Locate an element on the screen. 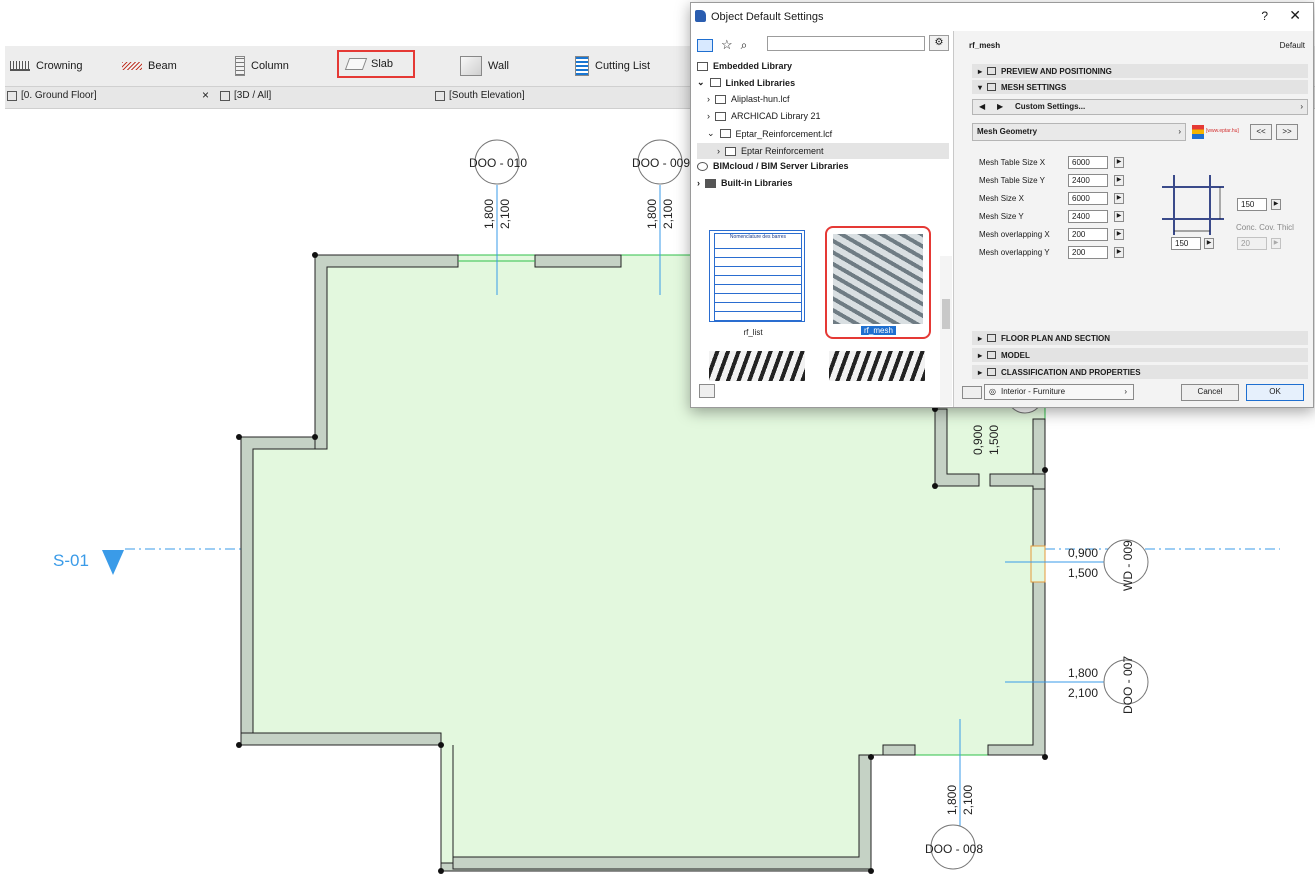  library-manager-icon is located at coordinates (707, 391).